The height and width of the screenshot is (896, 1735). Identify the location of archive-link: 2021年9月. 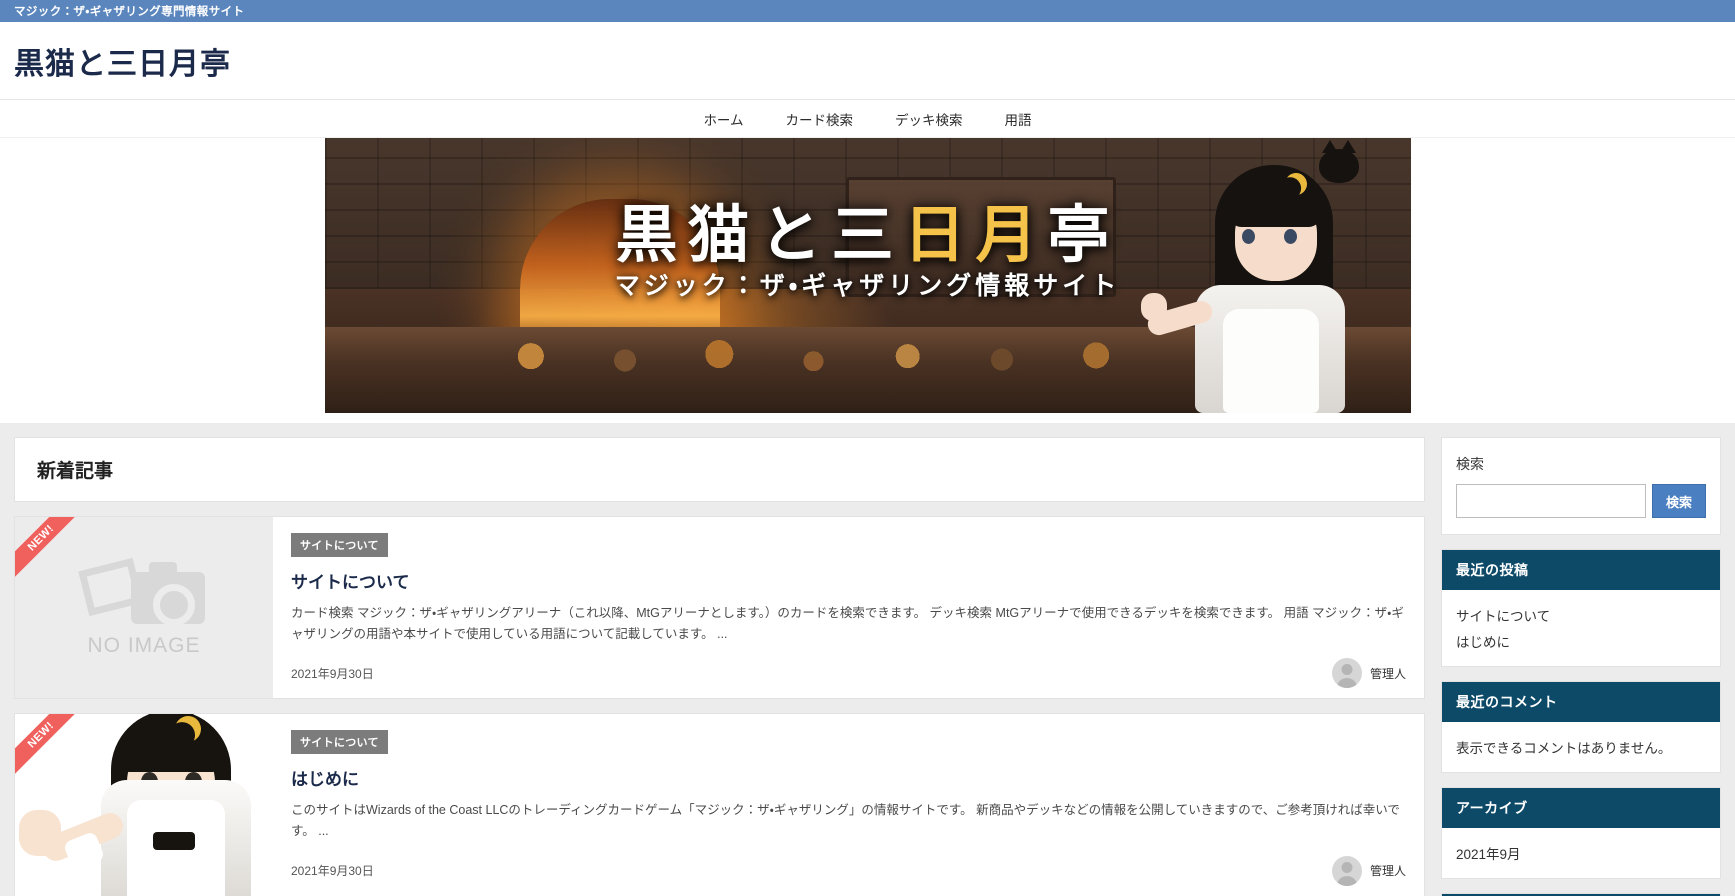
(1581, 853).